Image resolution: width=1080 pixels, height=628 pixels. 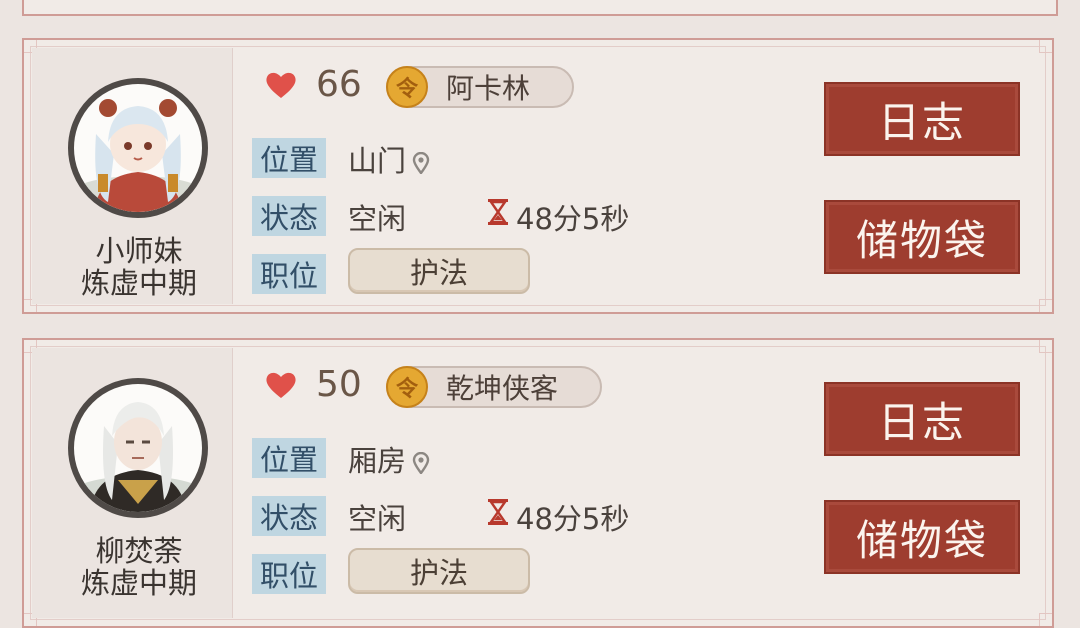 I want to click on title-text: 阿卡林, so click(x=488, y=88).